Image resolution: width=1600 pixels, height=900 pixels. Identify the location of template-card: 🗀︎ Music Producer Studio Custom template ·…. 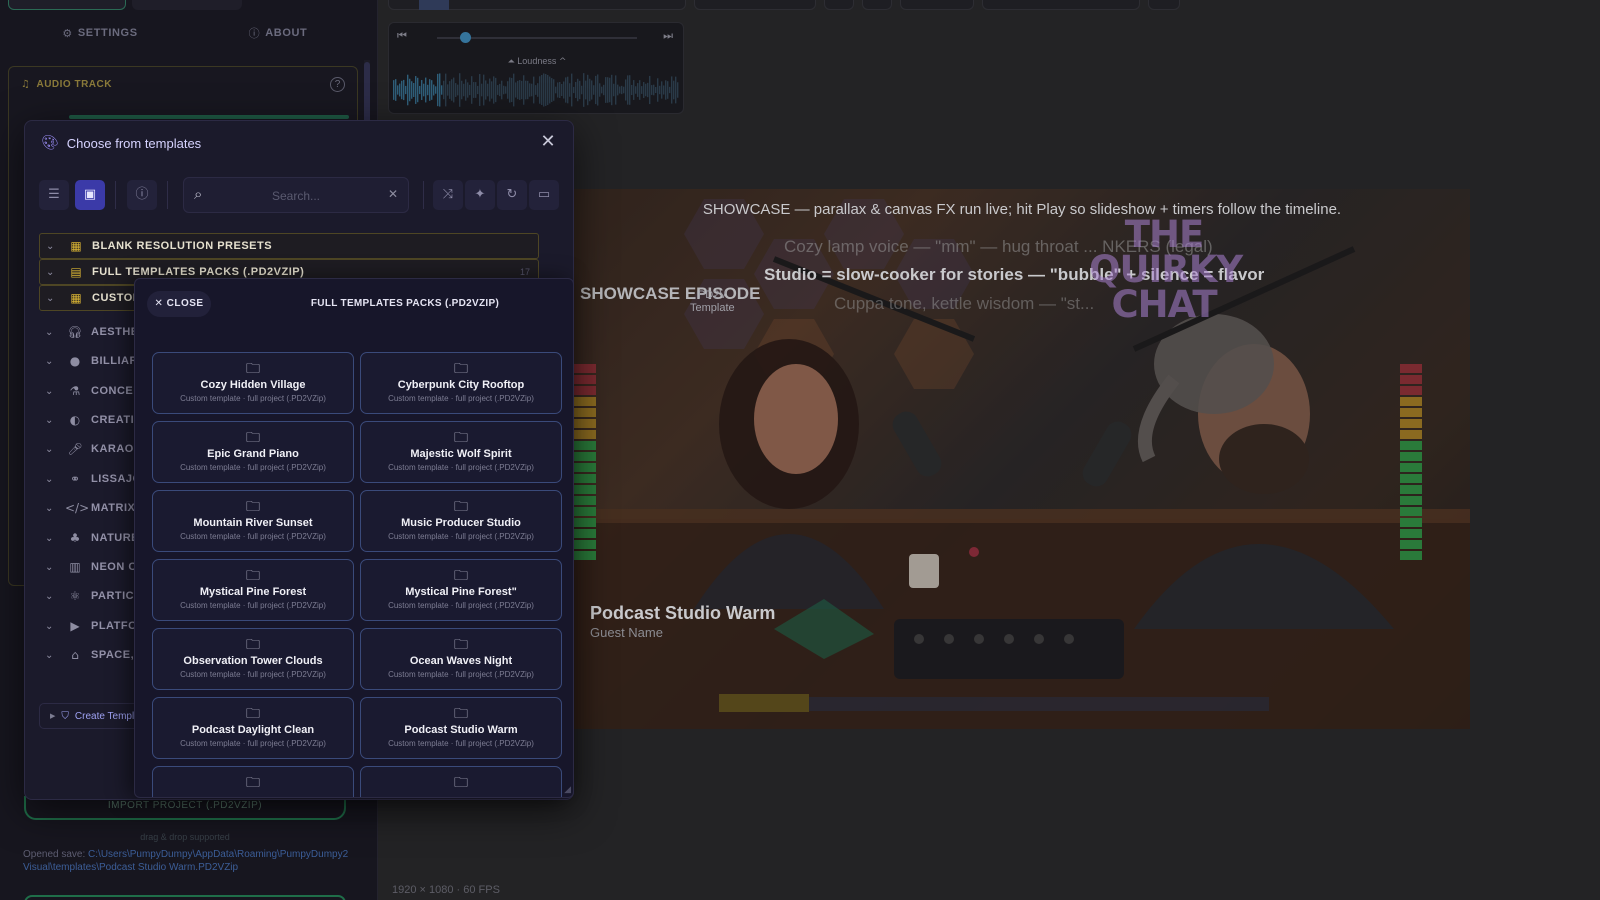
(461, 521).